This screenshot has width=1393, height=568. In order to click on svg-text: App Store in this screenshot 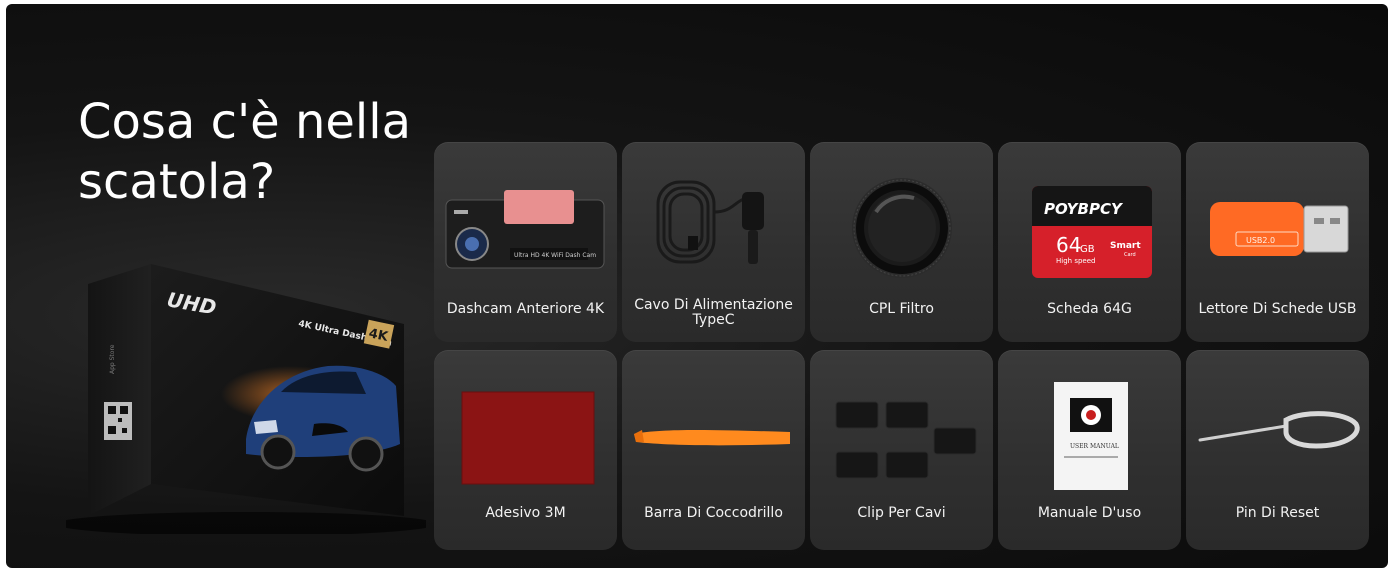, I will do `click(112, 359)`.